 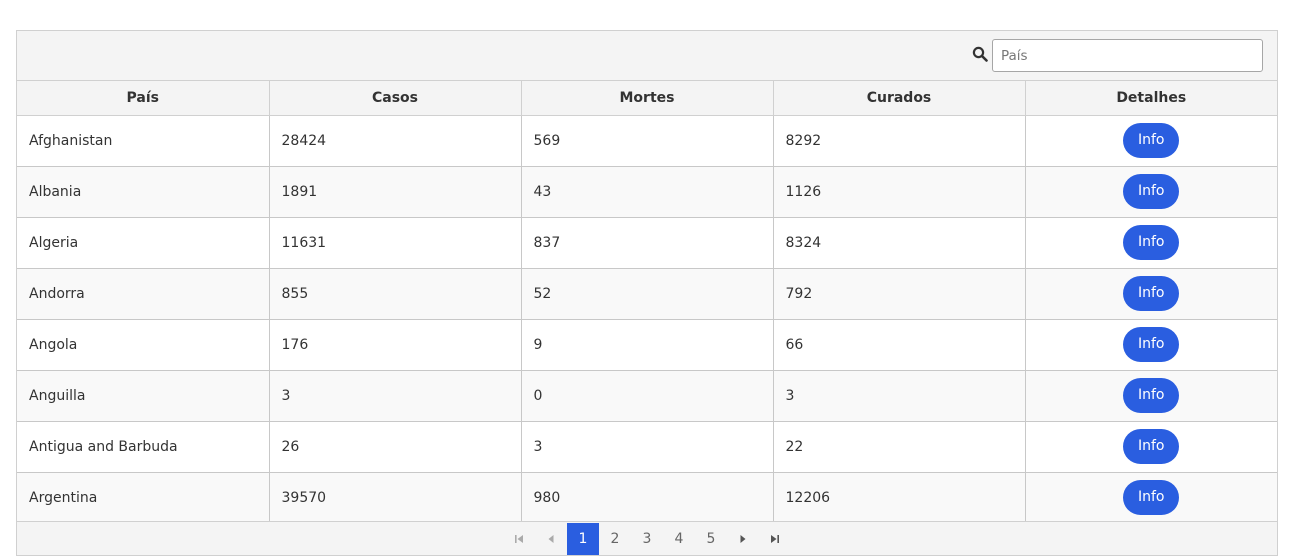 I want to click on table-toolbar, so click(x=647, y=56).